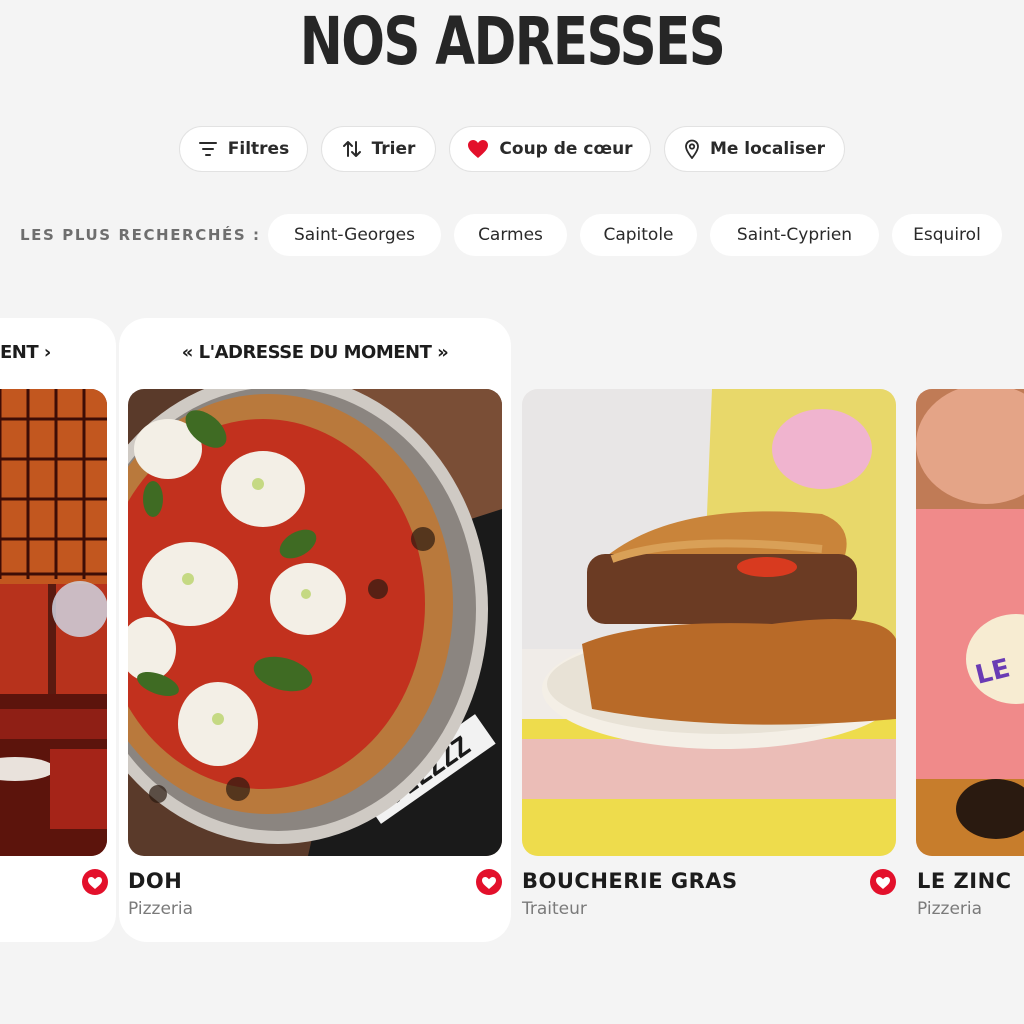  I want to click on card-type-boucherie-gras: Traiteur, so click(554, 909).